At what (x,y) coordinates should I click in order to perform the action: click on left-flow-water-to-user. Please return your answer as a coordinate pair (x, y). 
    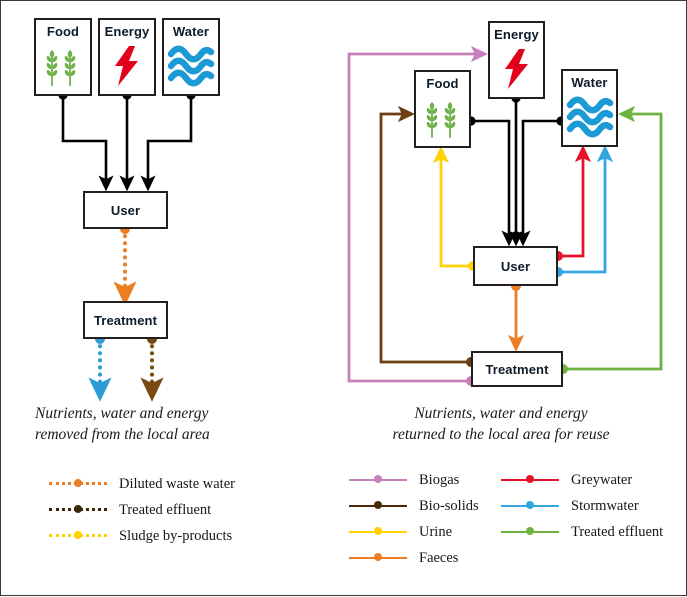
    Looking at the image, I should click on (168, 141).